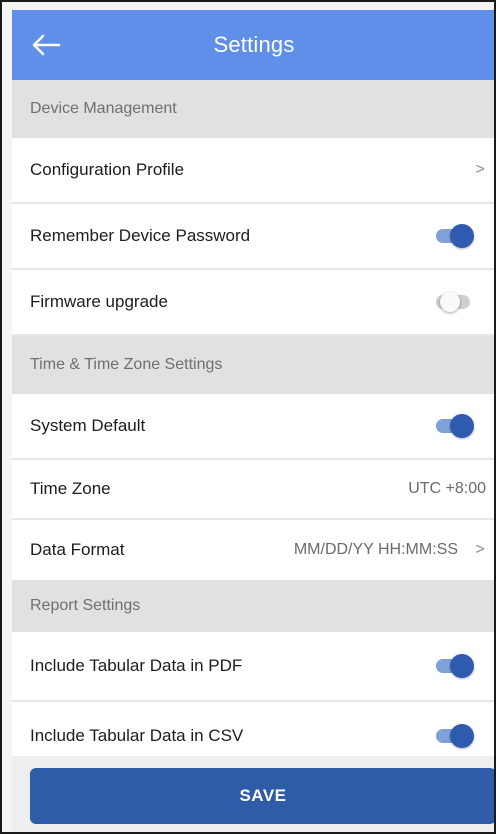 The width and height of the screenshot is (496, 834). Describe the element at coordinates (140, 235) in the screenshot. I see `remember-device-password-label: Remember Device Password` at that location.